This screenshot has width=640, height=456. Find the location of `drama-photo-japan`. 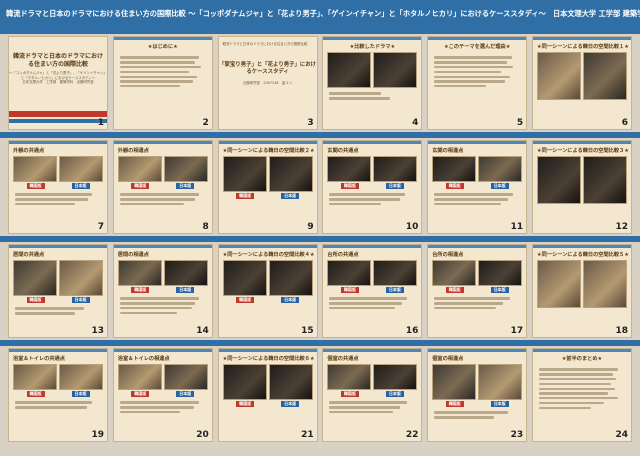

drama-photo-japan is located at coordinates (395, 70).